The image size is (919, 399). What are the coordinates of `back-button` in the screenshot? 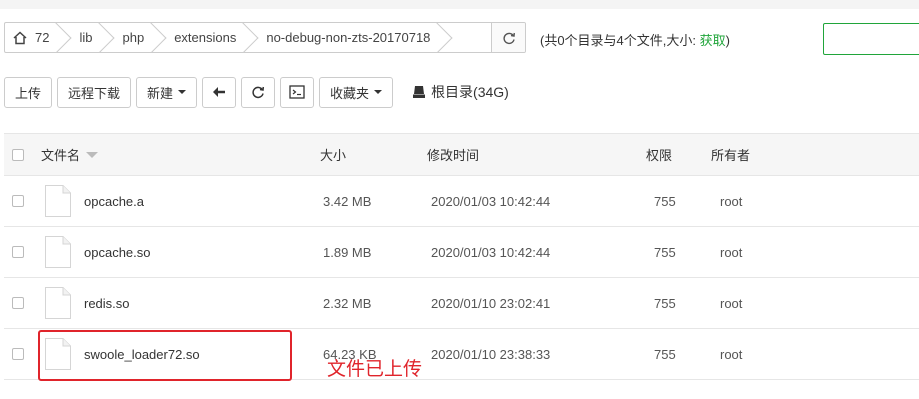 It's located at (219, 92).